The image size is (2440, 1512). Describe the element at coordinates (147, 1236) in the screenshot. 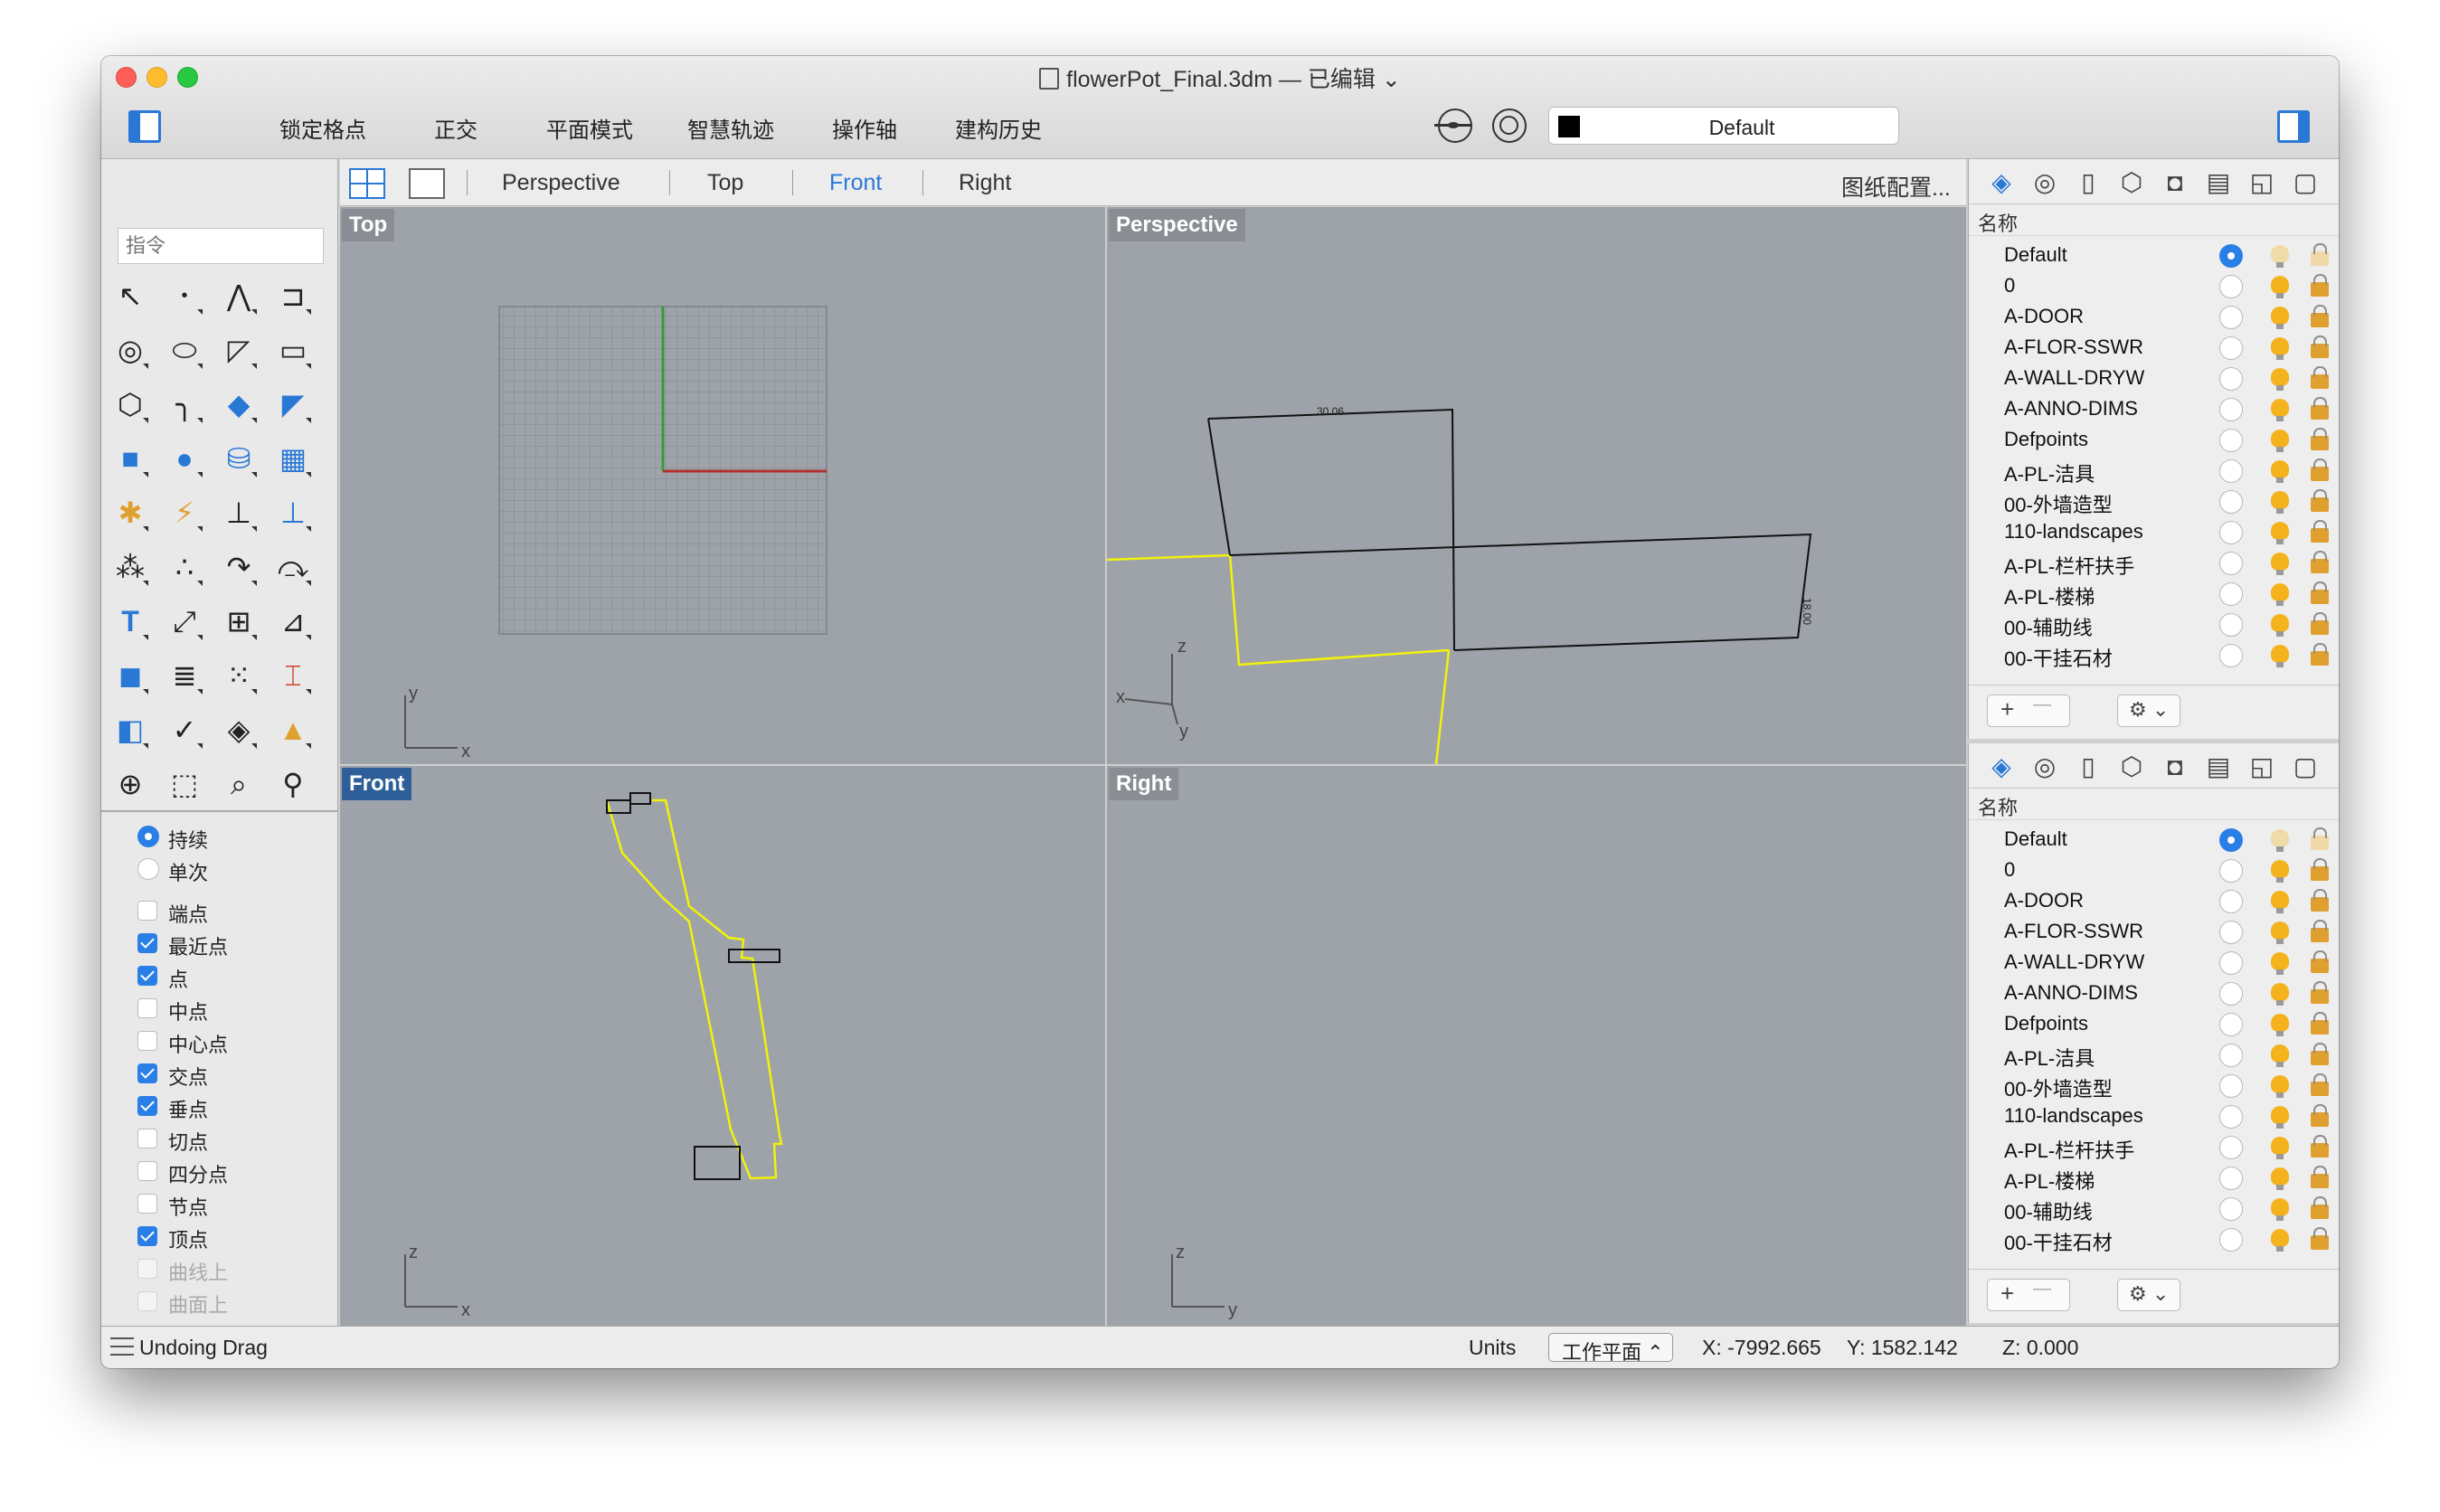

I see `vertex-checkbox` at that location.